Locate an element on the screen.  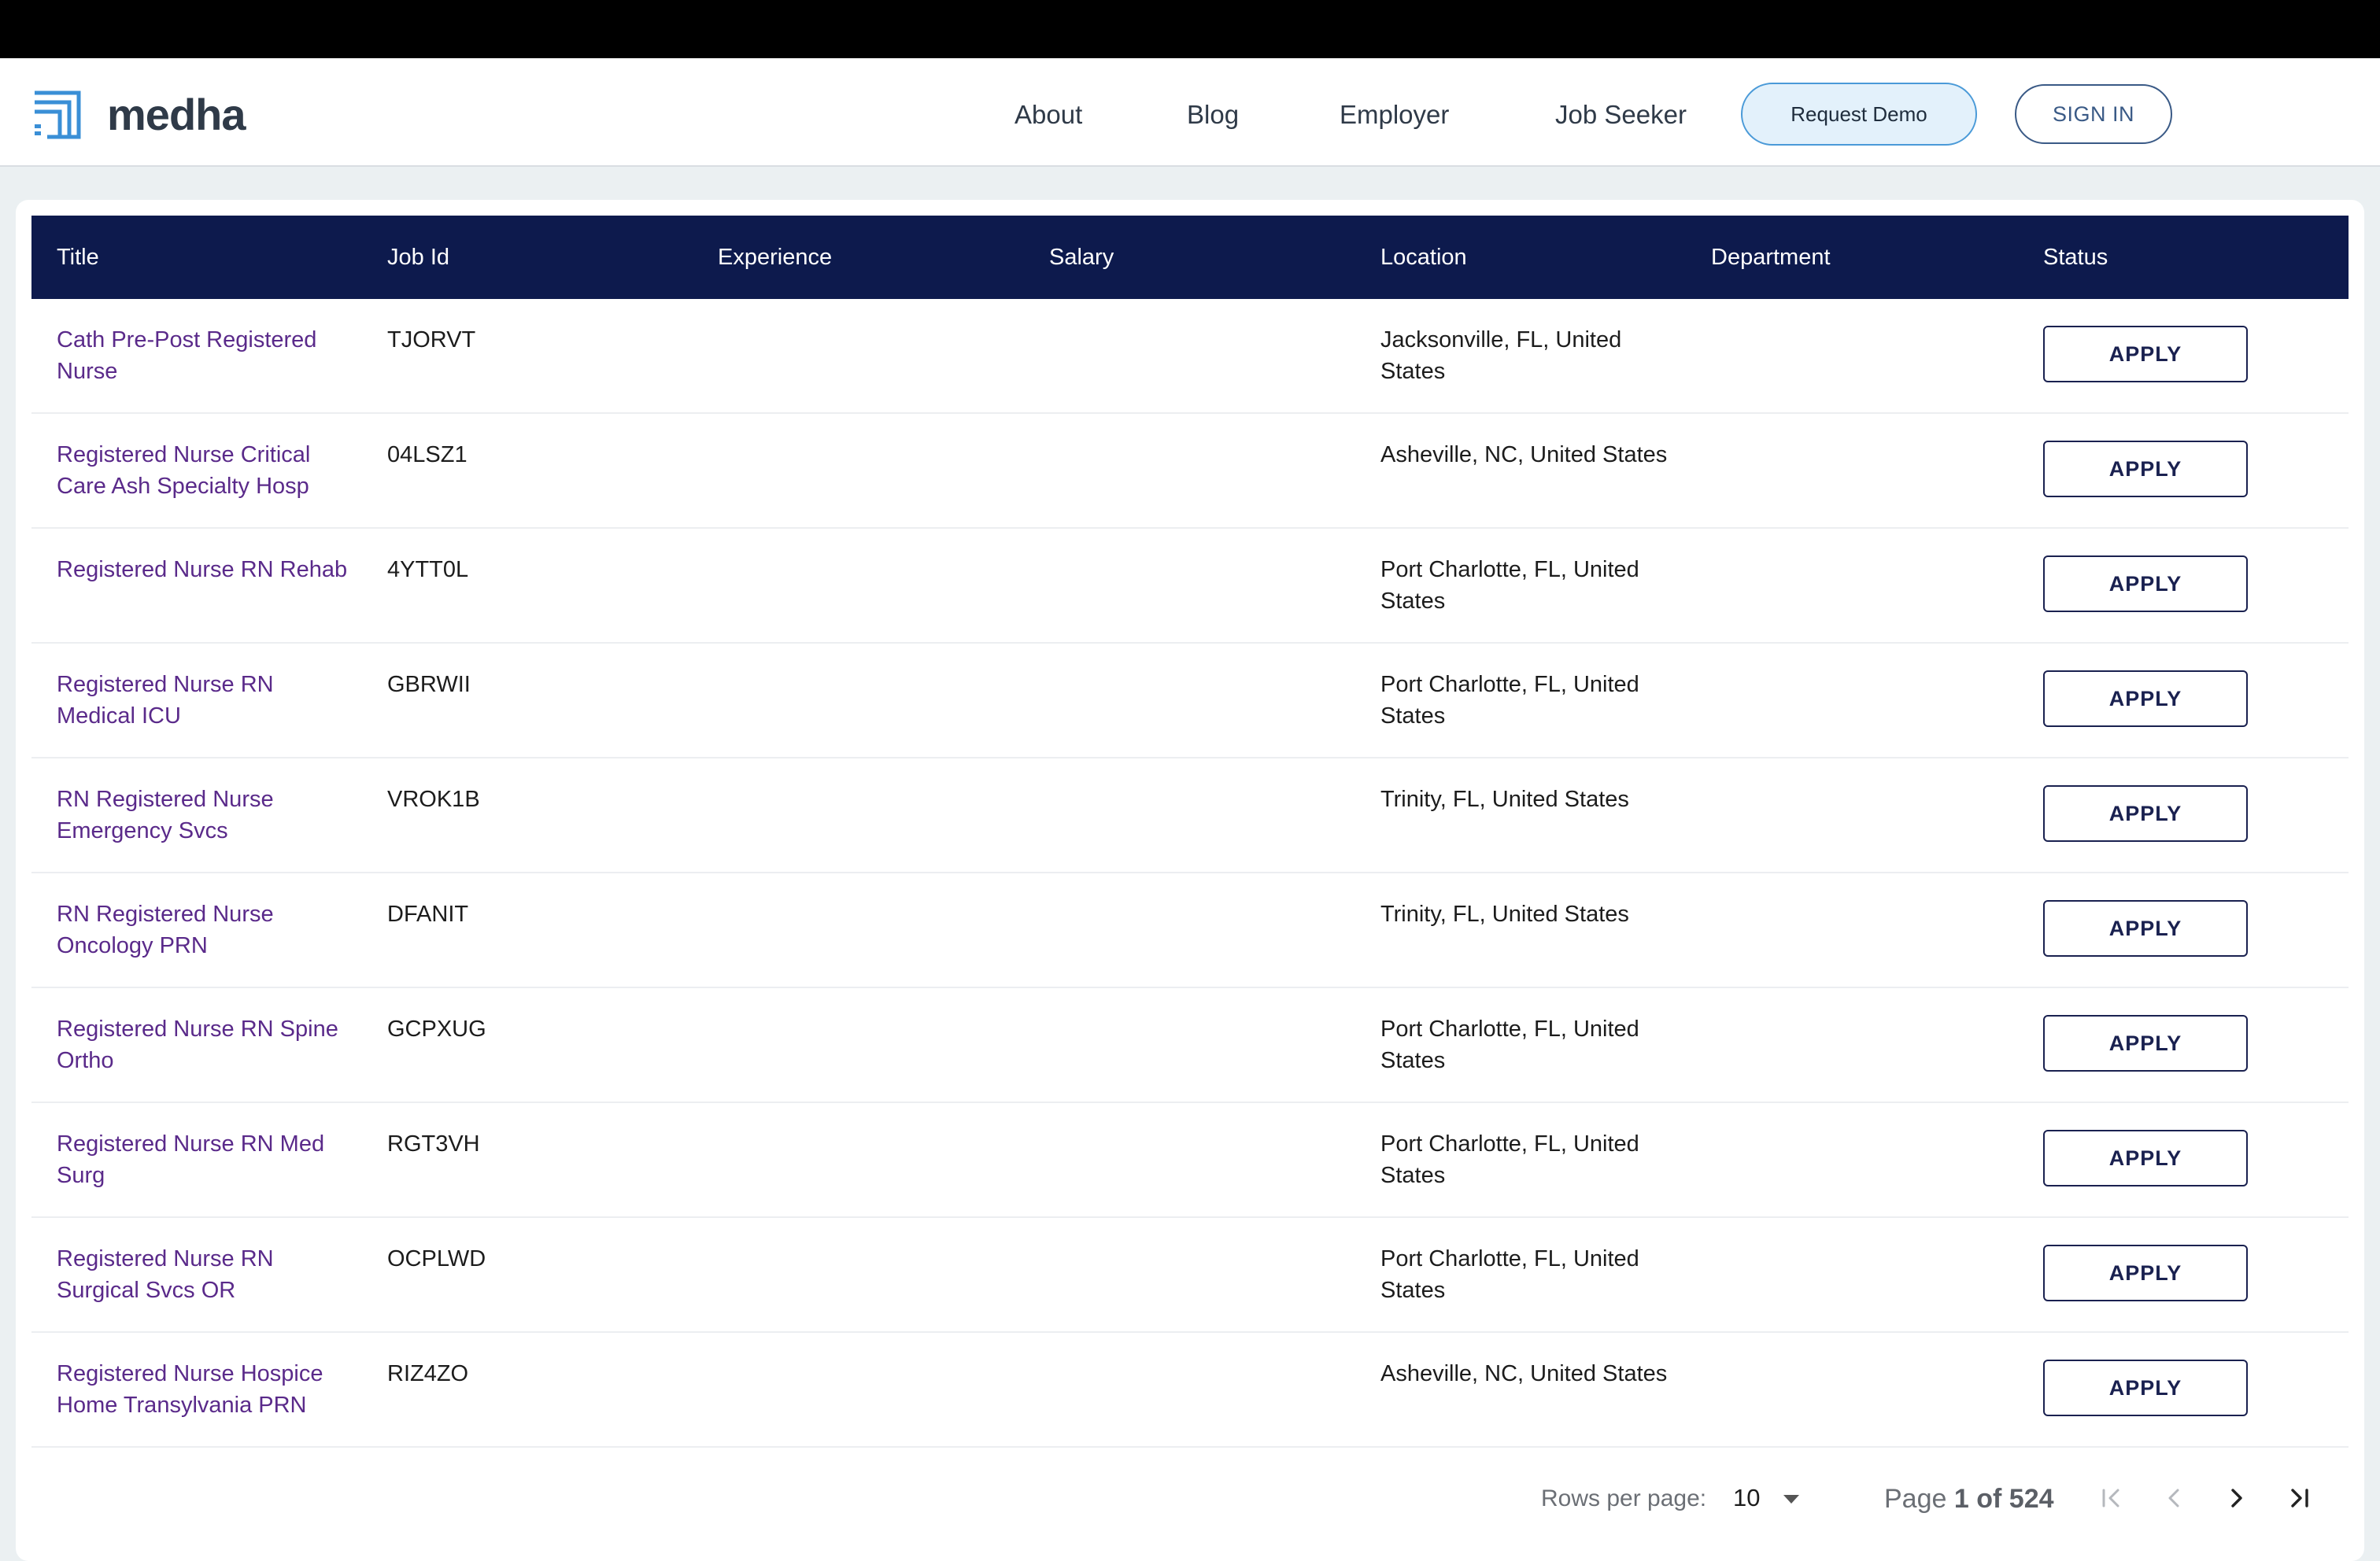
last-page-icon is located at coordinates (2299, 1498).